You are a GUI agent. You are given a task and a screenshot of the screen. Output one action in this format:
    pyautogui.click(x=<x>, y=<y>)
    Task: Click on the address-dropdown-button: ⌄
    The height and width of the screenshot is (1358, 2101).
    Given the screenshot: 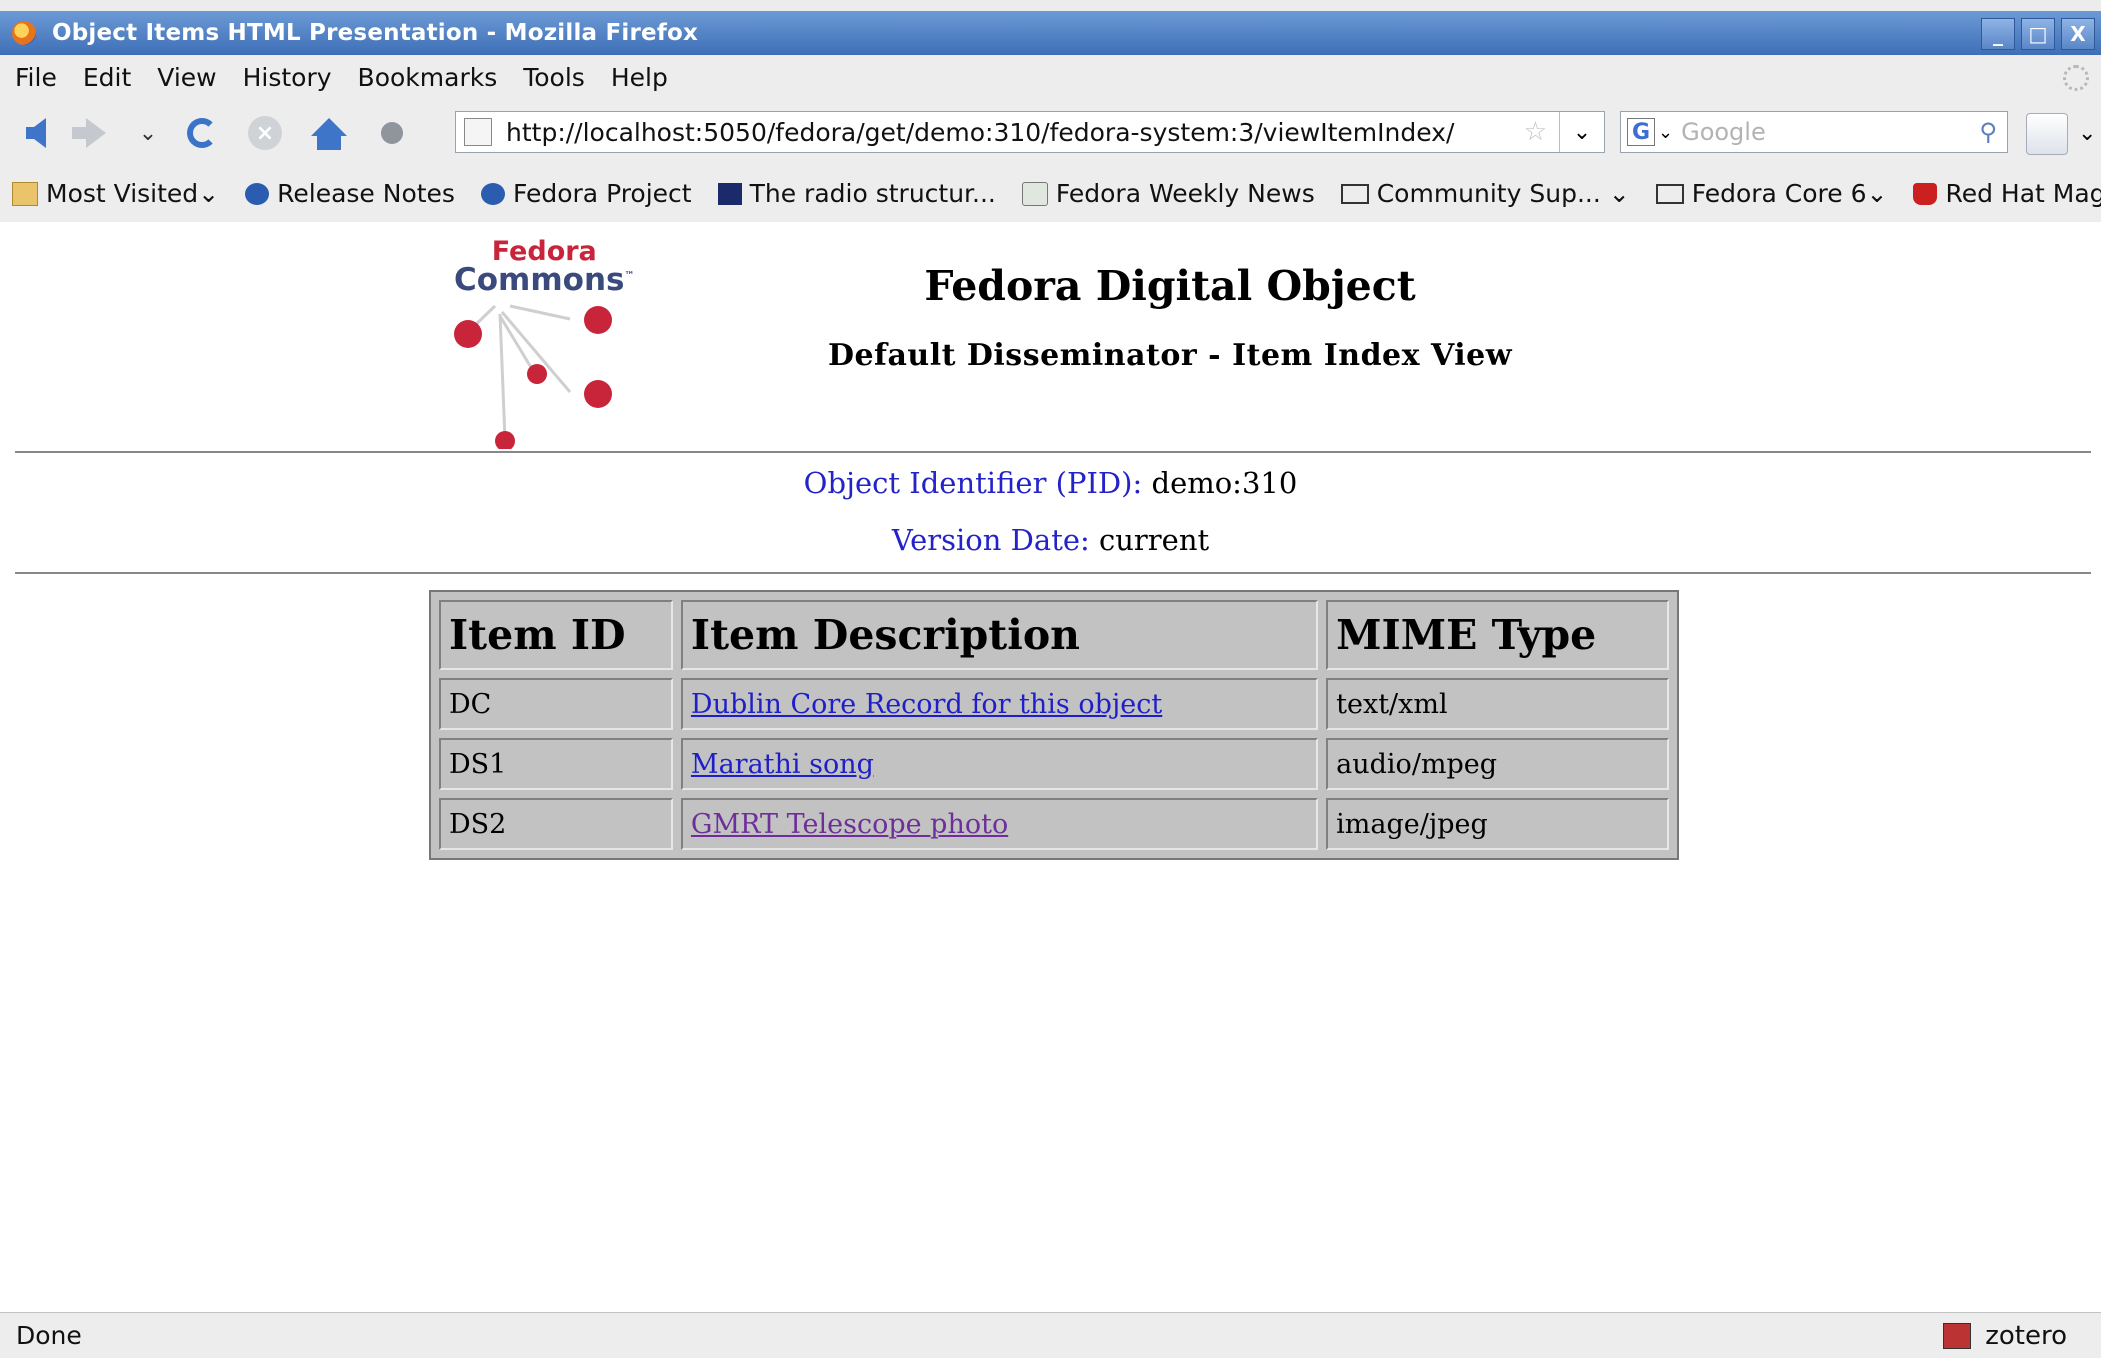 What is the action you would take?
    pyautogui.click(x=1581, y=132)
    